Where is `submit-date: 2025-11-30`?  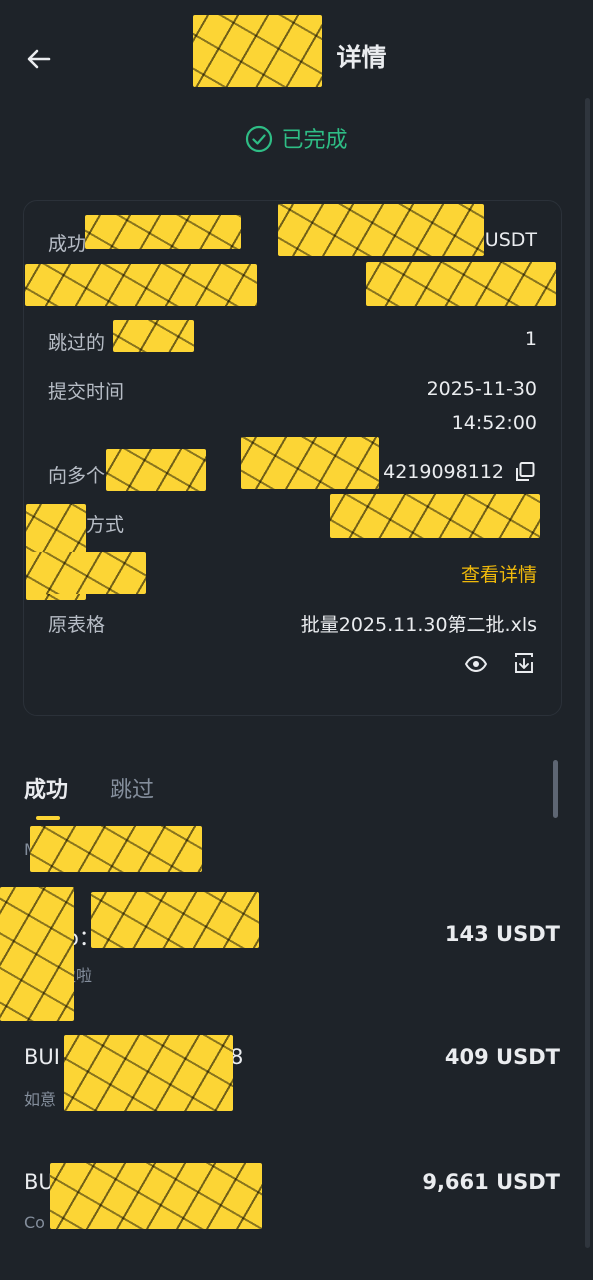 submit-date: 2025-11-30 is located at coordinates (481, 389).